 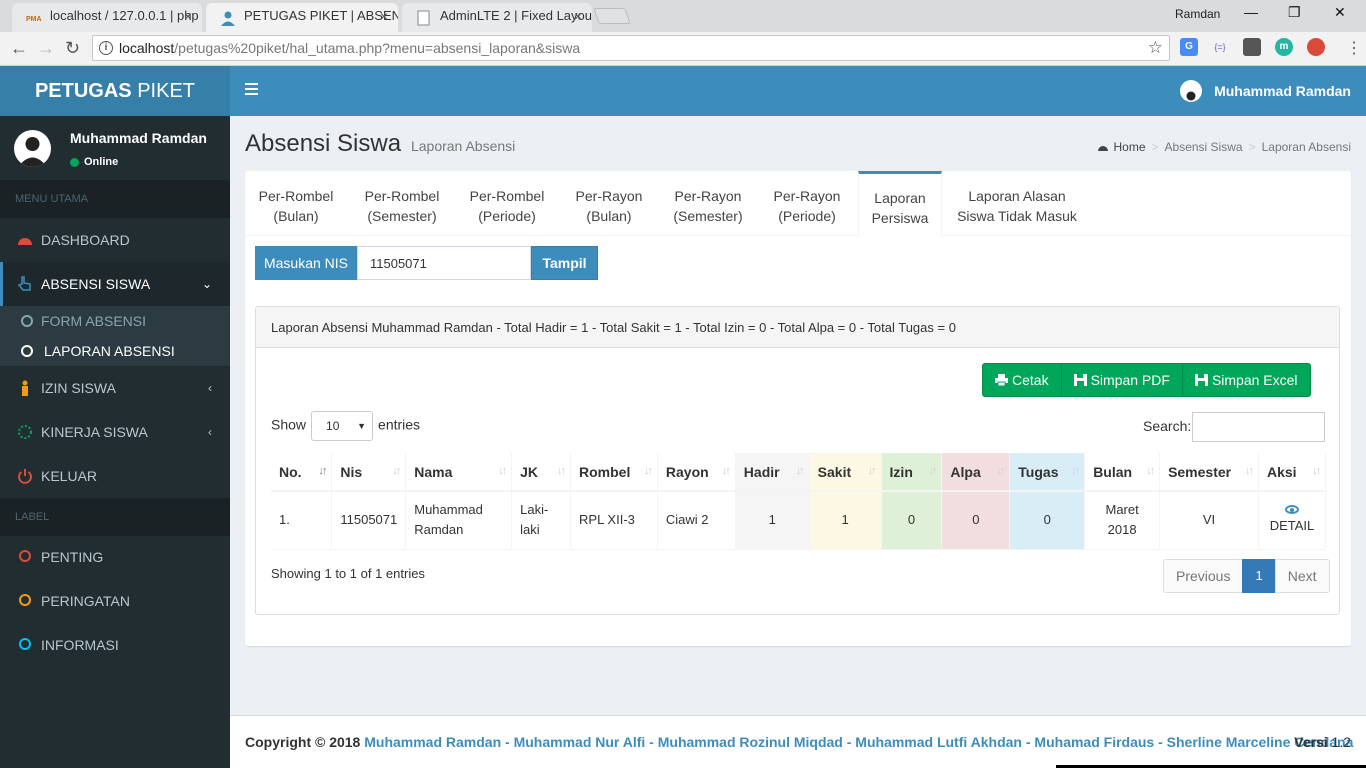 I want to click on col-label: Izin, so click(x=901, y=471).